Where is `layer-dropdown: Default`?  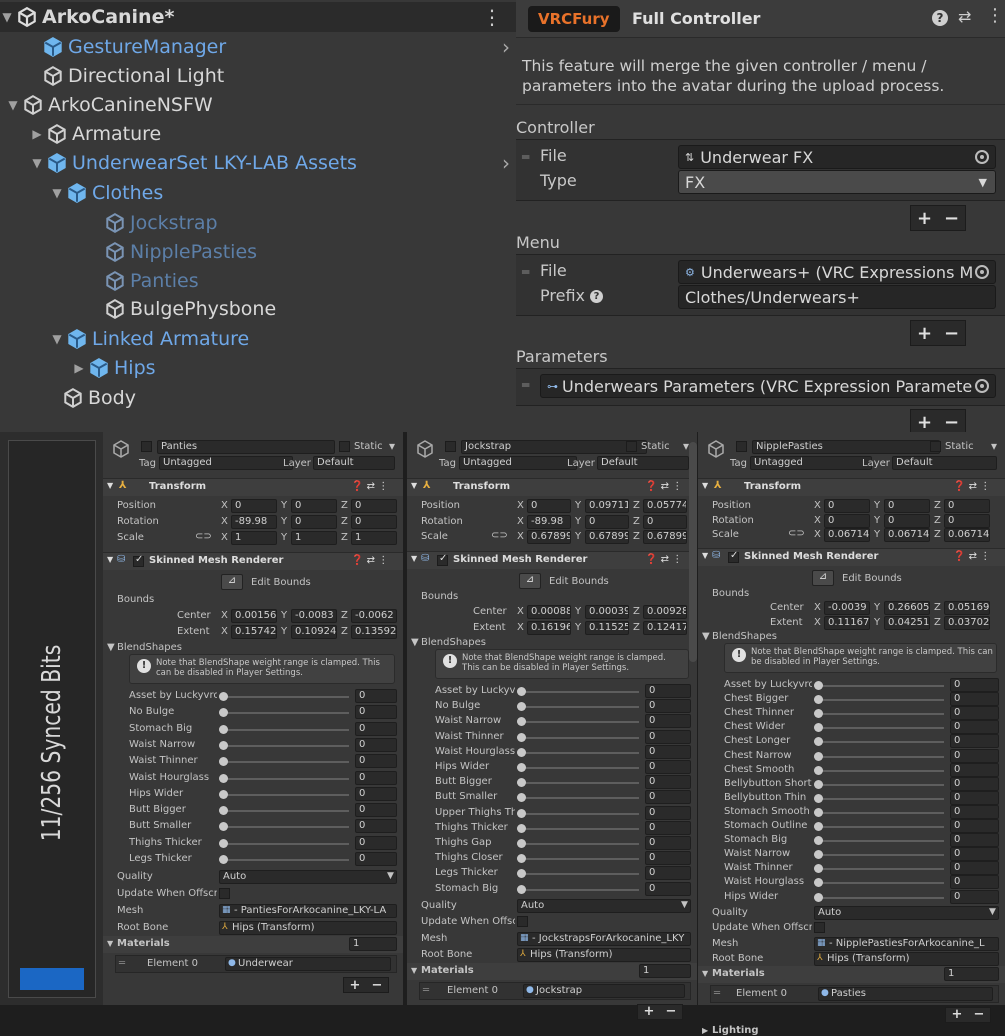 layer-dropdown: Default is located at coordinates (643, 463).